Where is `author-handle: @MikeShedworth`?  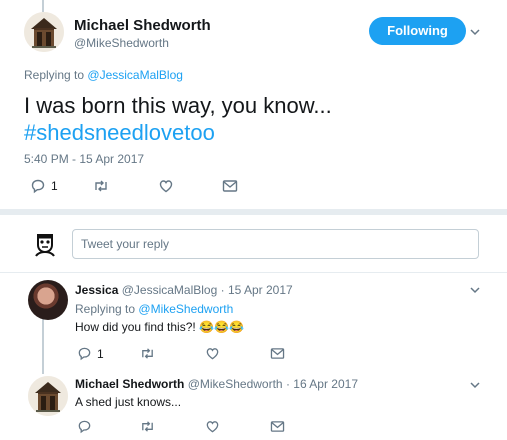
author-handle: @MikeShedworth is located at coordinates (121, 43).